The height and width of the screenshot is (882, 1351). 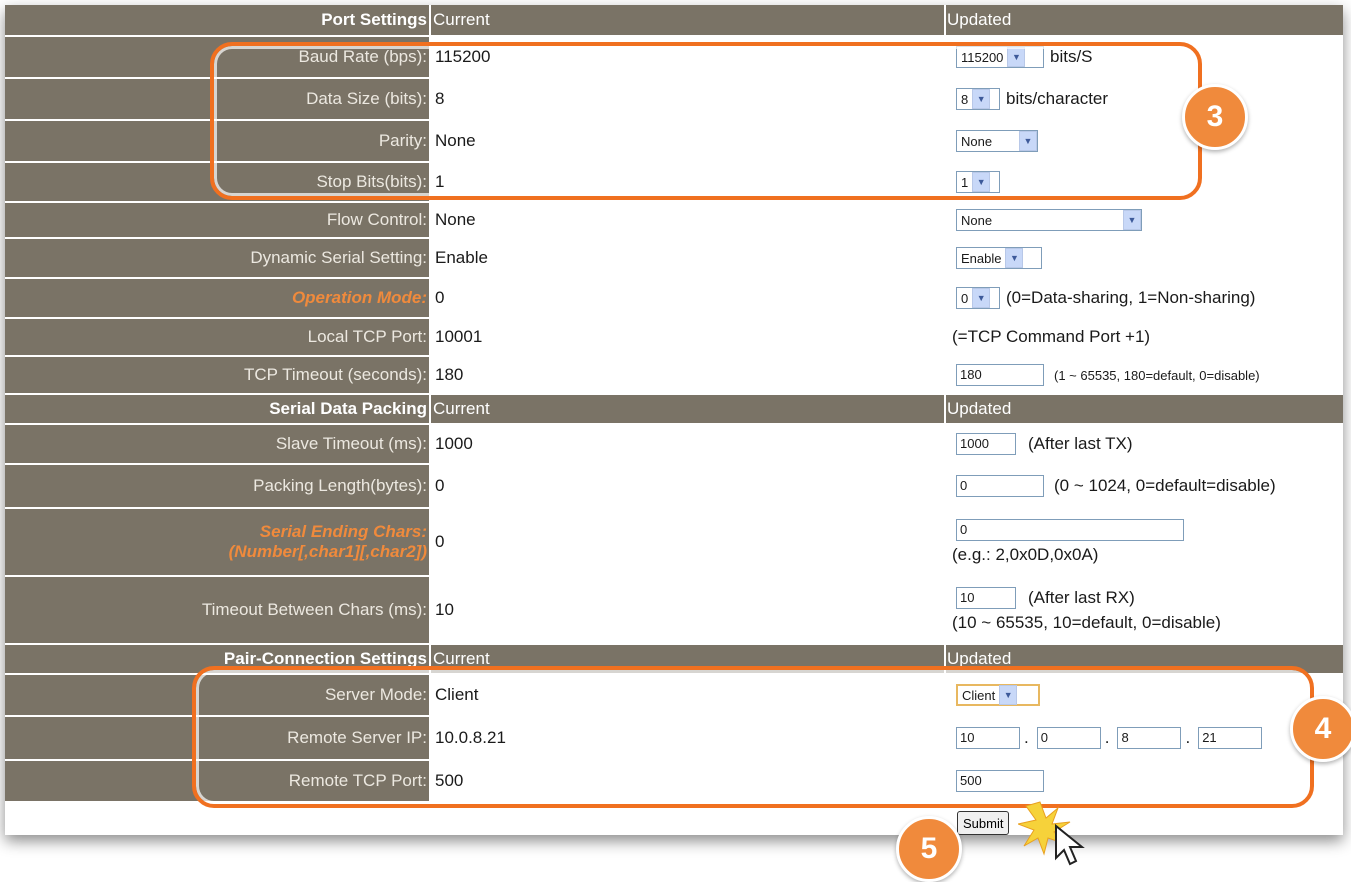 What do you see at coordinates (929, 849) in the screenshot?
I see `step-5-badge: 5` at bounding box center [929, 849].